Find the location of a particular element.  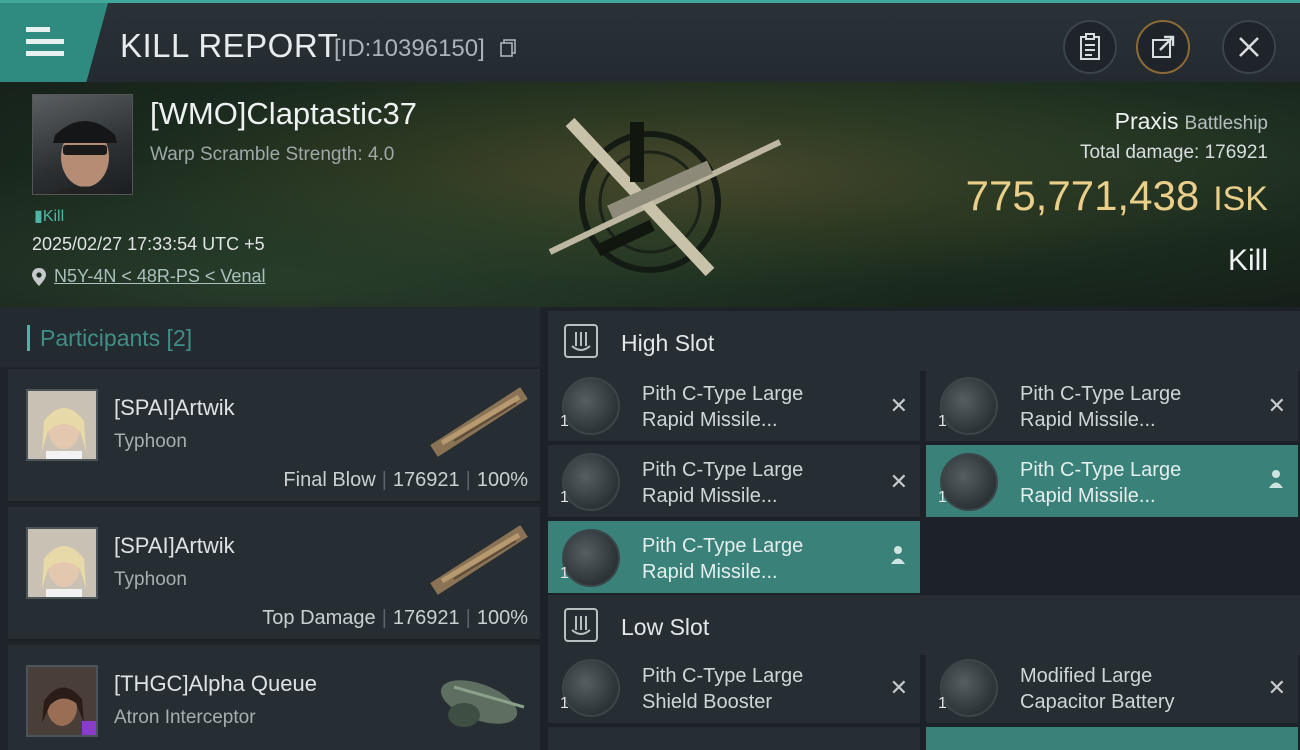

copy-icon is located at coordinates (508, 48).